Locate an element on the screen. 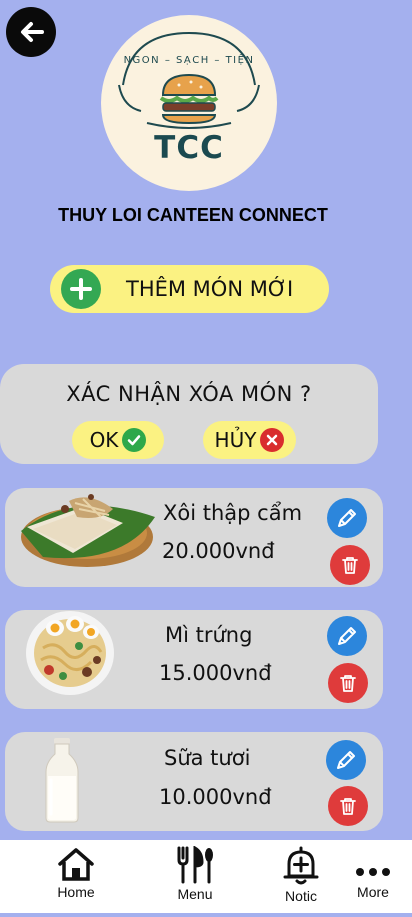  nav-item-notice: Notic is located at coordinates (301, 875).